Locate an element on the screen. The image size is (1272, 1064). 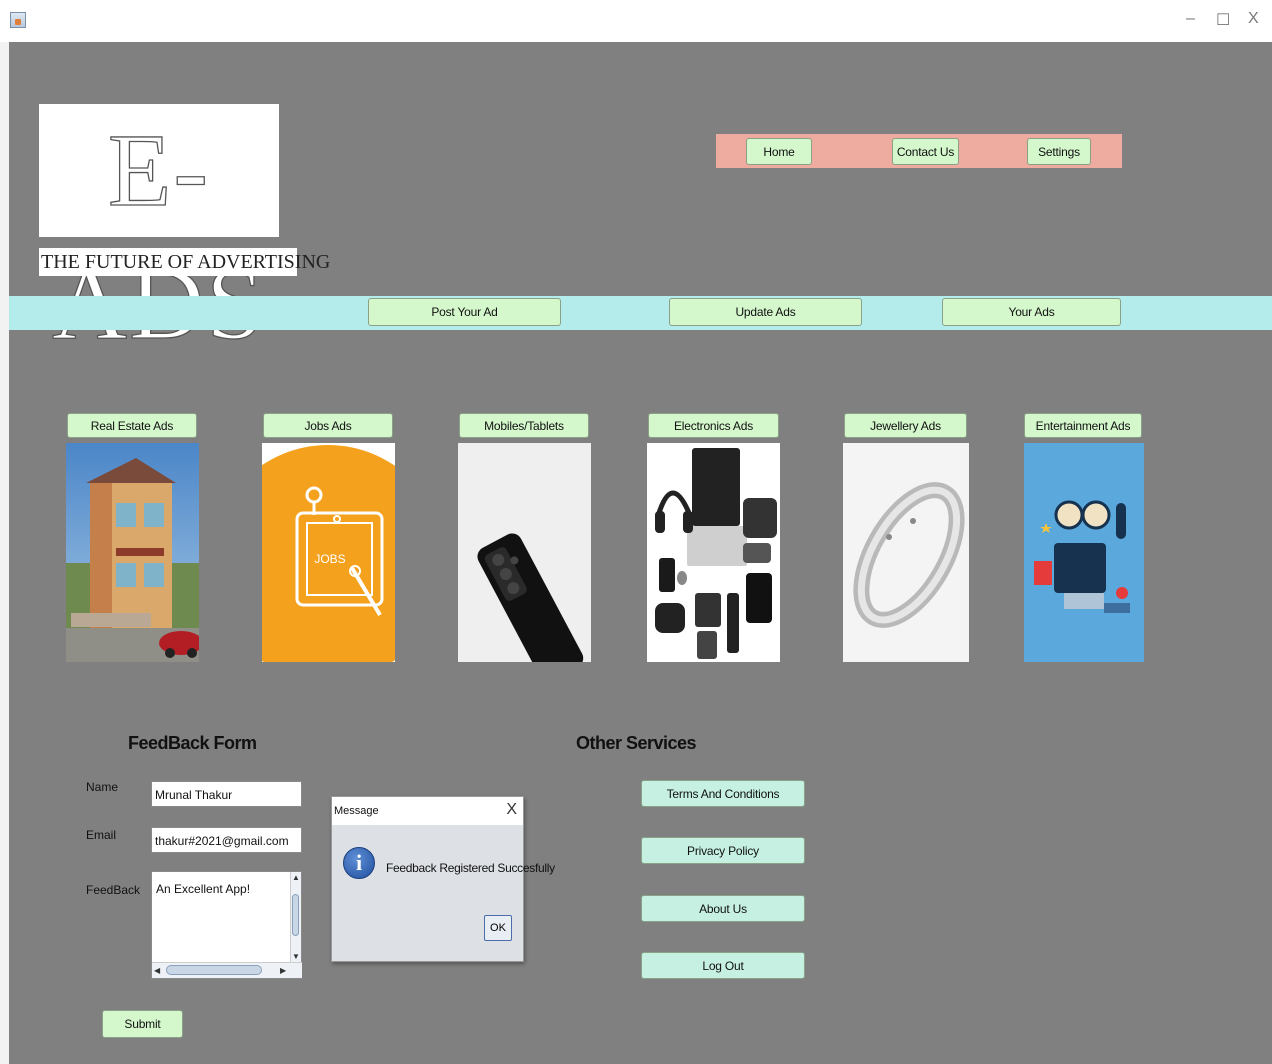
settings-button: Settings is located at coordinates (1059, 151).